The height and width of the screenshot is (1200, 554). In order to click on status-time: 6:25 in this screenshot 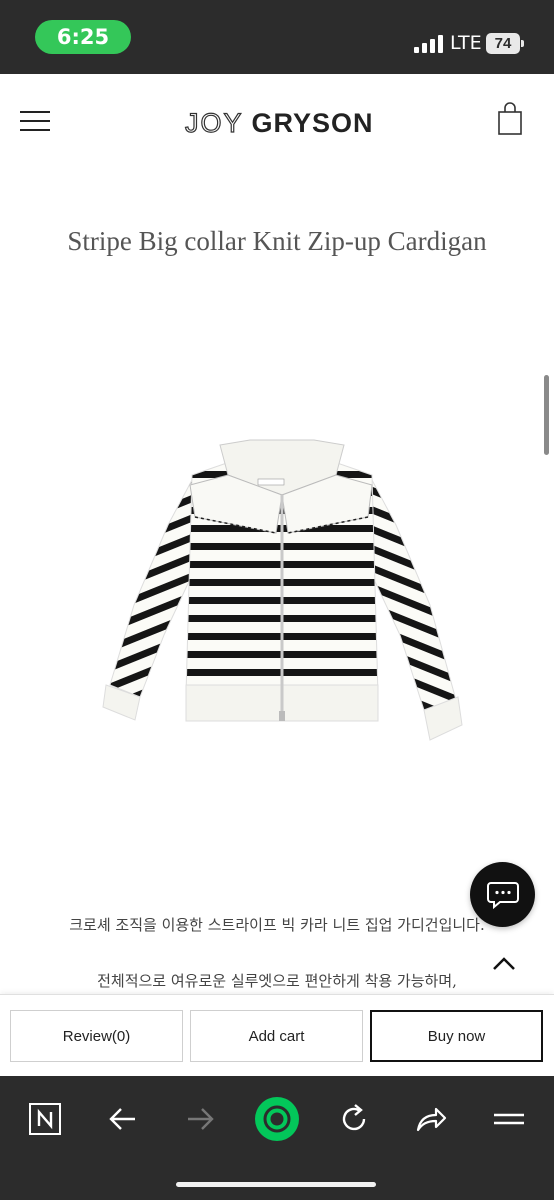, I will do `click(83, 37)`.